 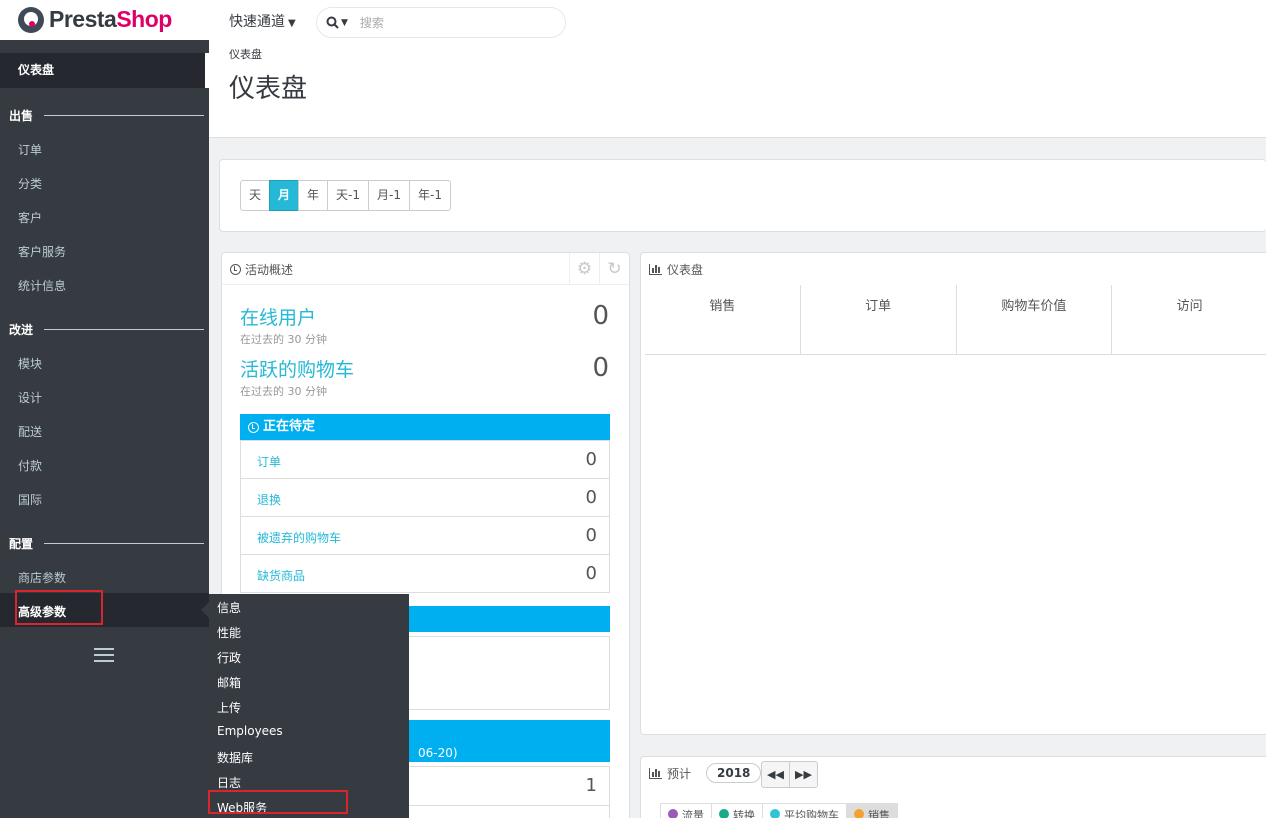 I want to click on sidebar-section-title: 出售, so click(x=21, y=116).